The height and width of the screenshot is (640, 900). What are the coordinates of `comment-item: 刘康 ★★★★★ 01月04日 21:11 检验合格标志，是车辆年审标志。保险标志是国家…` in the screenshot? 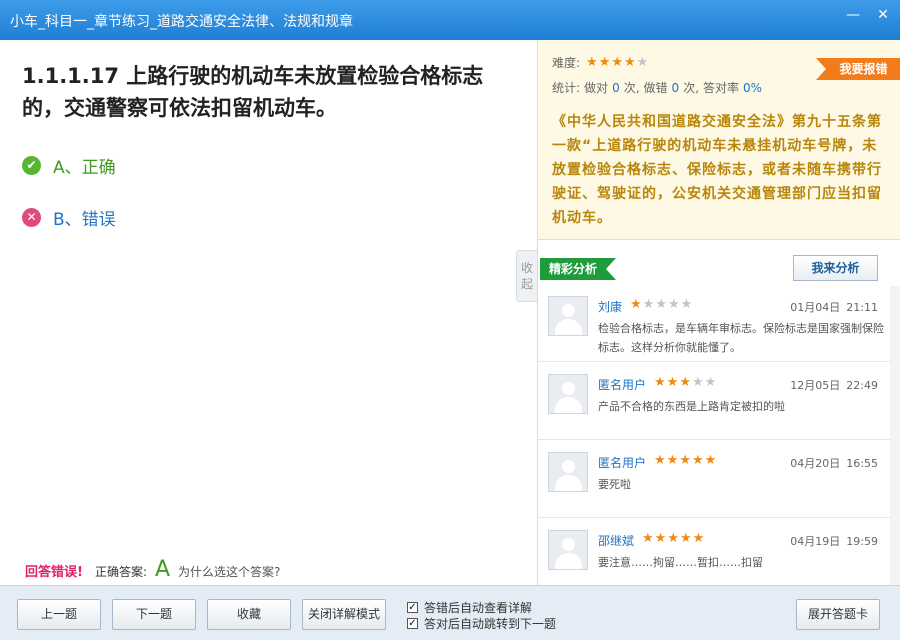 It's located at (719, 324).